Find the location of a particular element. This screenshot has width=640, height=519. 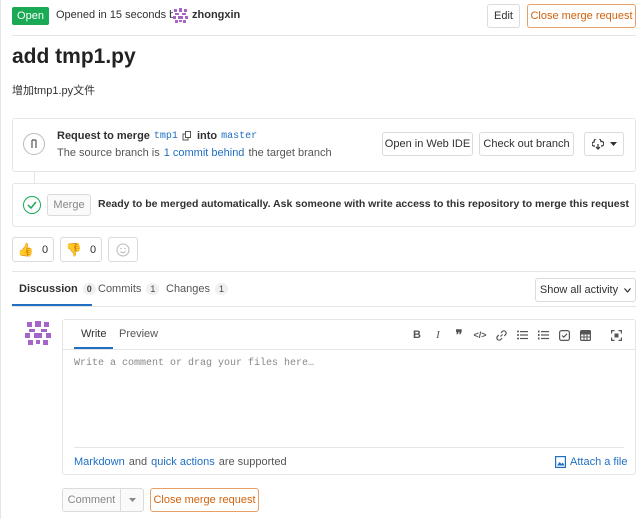

comment-button: Comment is located at coordinates (92, 500).